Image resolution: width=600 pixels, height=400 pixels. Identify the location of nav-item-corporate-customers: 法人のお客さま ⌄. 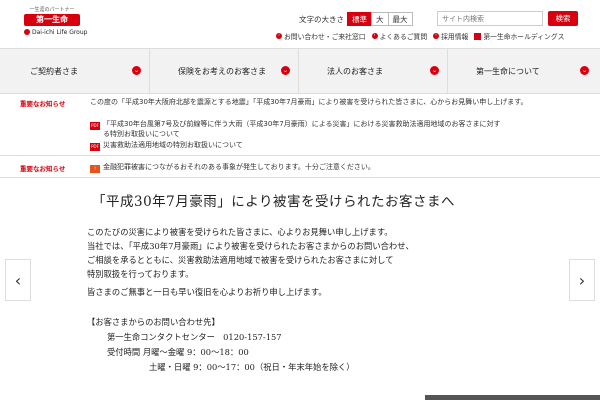
(373, 71).